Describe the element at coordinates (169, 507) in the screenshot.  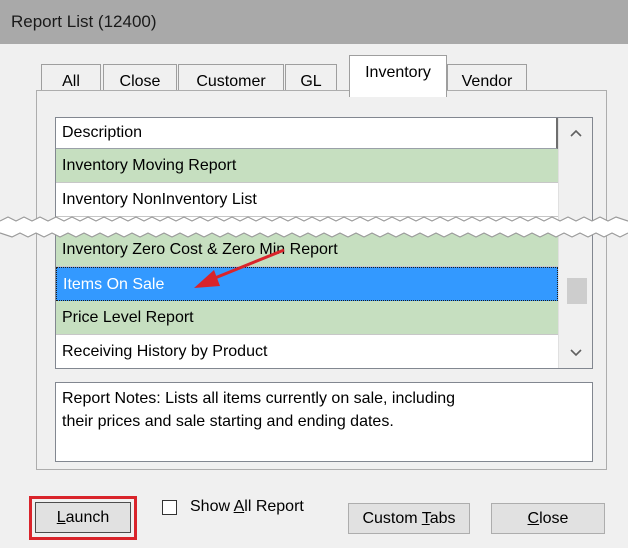
I see `show-all-report-checkbox` at that location.